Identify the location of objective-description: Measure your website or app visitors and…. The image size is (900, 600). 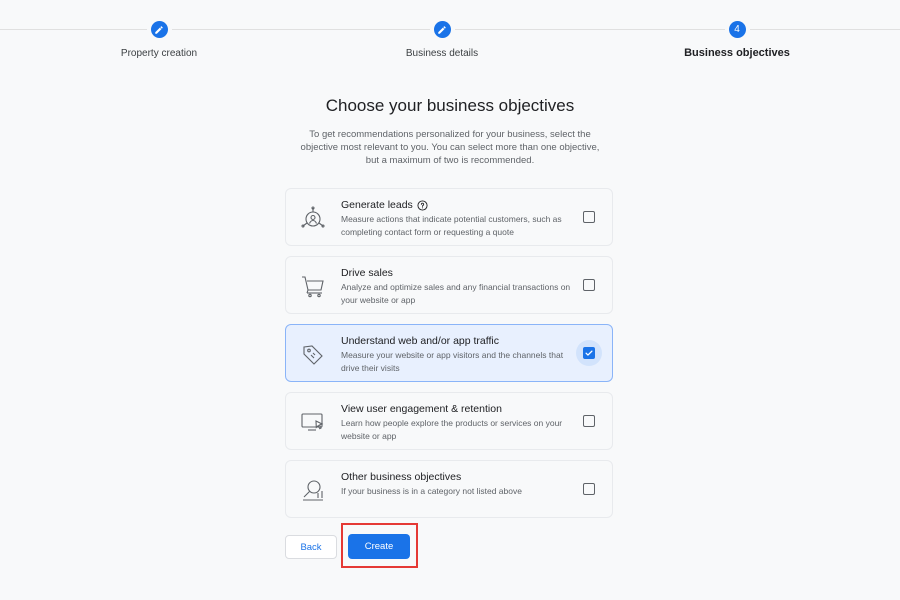
(452, 361).